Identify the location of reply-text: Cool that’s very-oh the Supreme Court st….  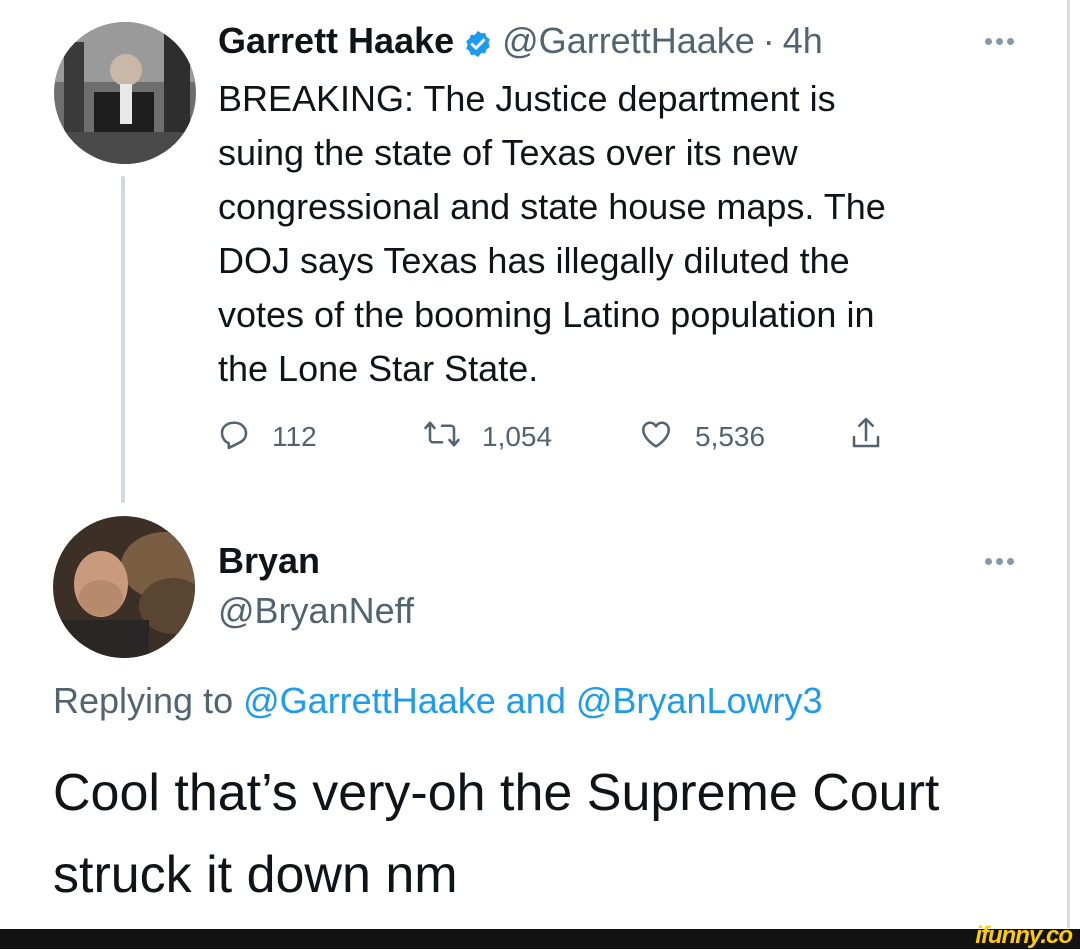
(496, 834).